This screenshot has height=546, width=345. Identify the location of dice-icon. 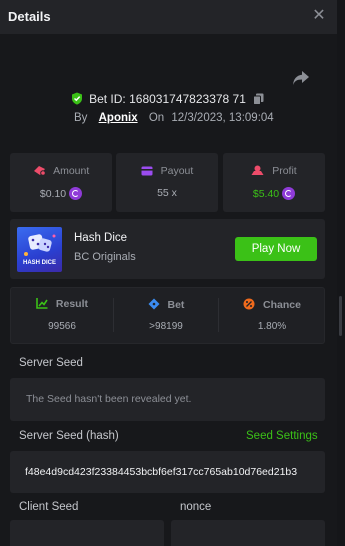
(154, 304).